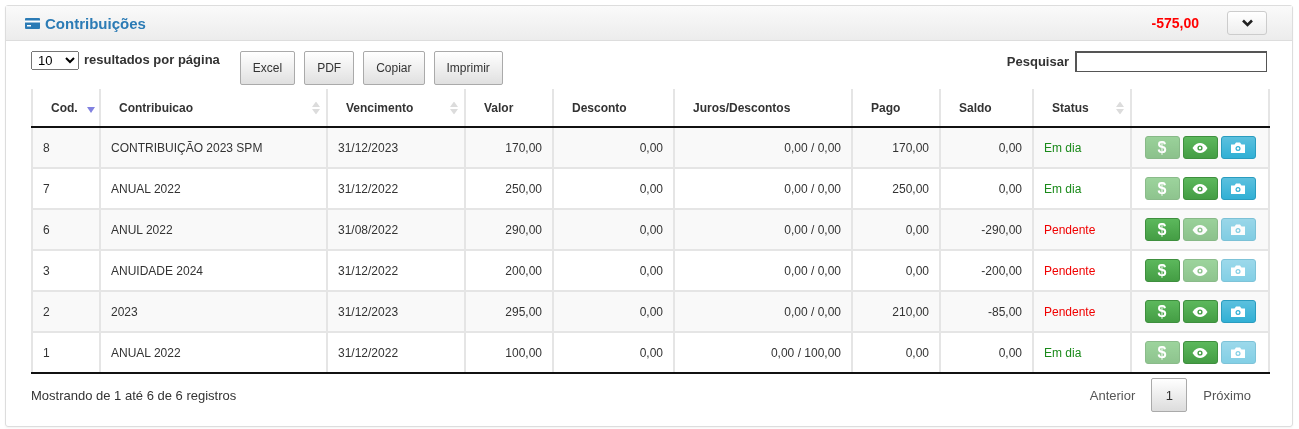 This screenshot has height=429, width=1299. I want to click on table-cell: CONTRIBUIÇÃO 2023 SPM, so click(187, 147).